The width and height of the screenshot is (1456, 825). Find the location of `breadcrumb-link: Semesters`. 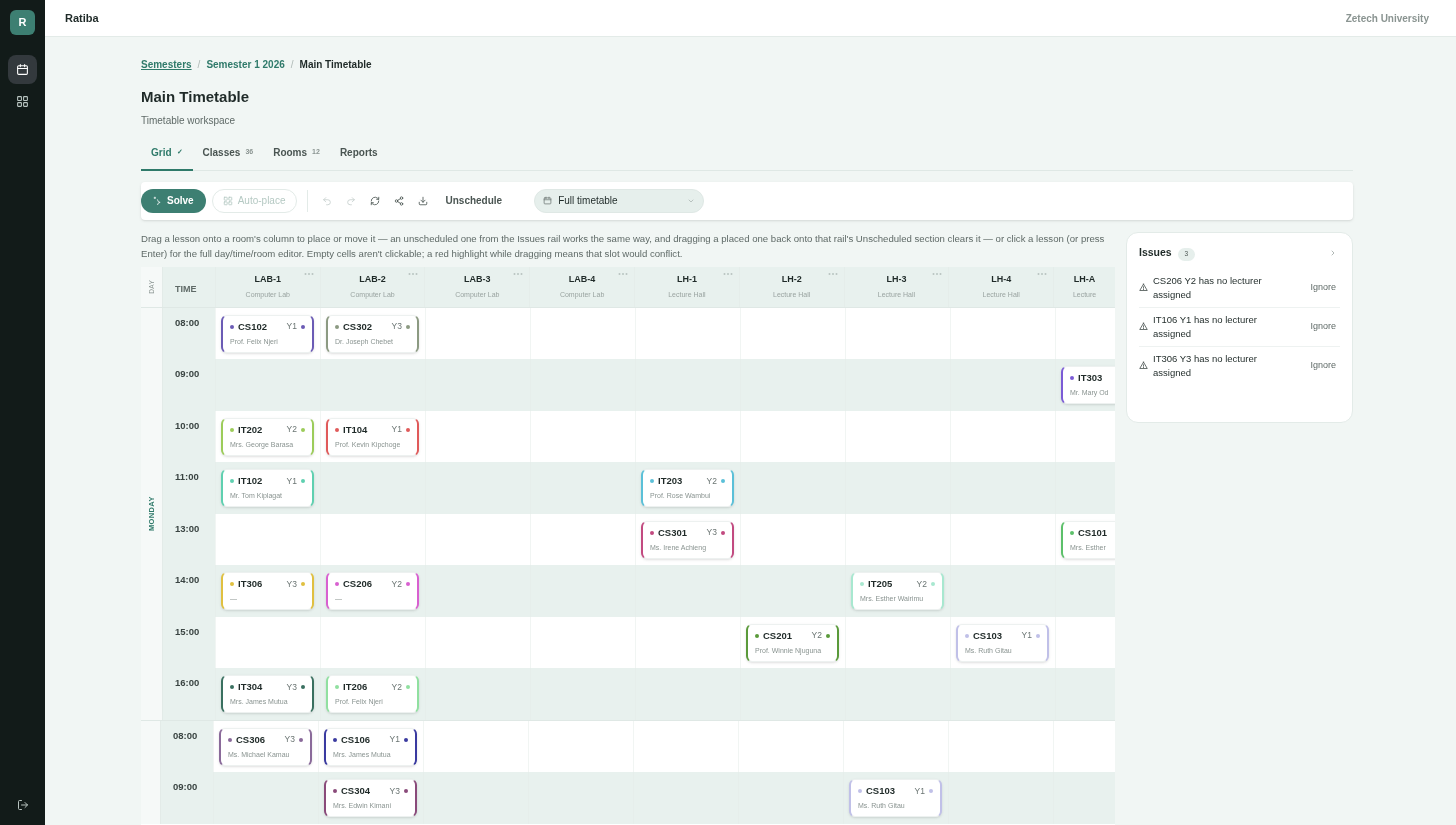

breadcrumb-link: Semesters is located at coordinates (166, 64).